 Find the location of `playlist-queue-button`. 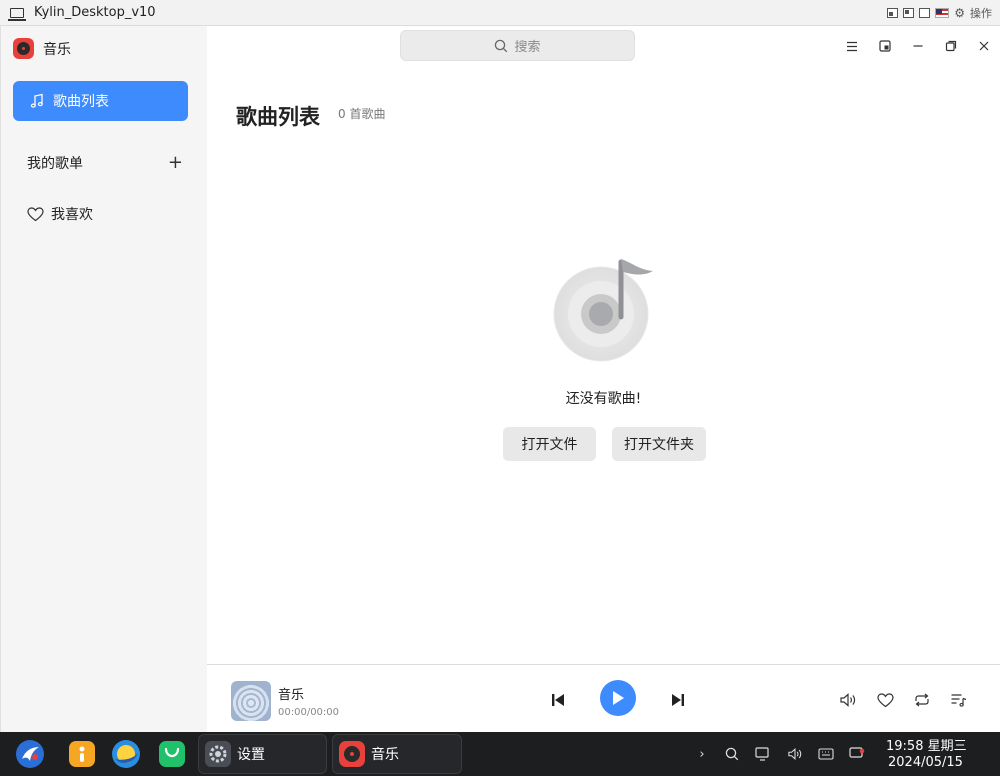

playlist-queue-button is located at coordinates (959, 700).